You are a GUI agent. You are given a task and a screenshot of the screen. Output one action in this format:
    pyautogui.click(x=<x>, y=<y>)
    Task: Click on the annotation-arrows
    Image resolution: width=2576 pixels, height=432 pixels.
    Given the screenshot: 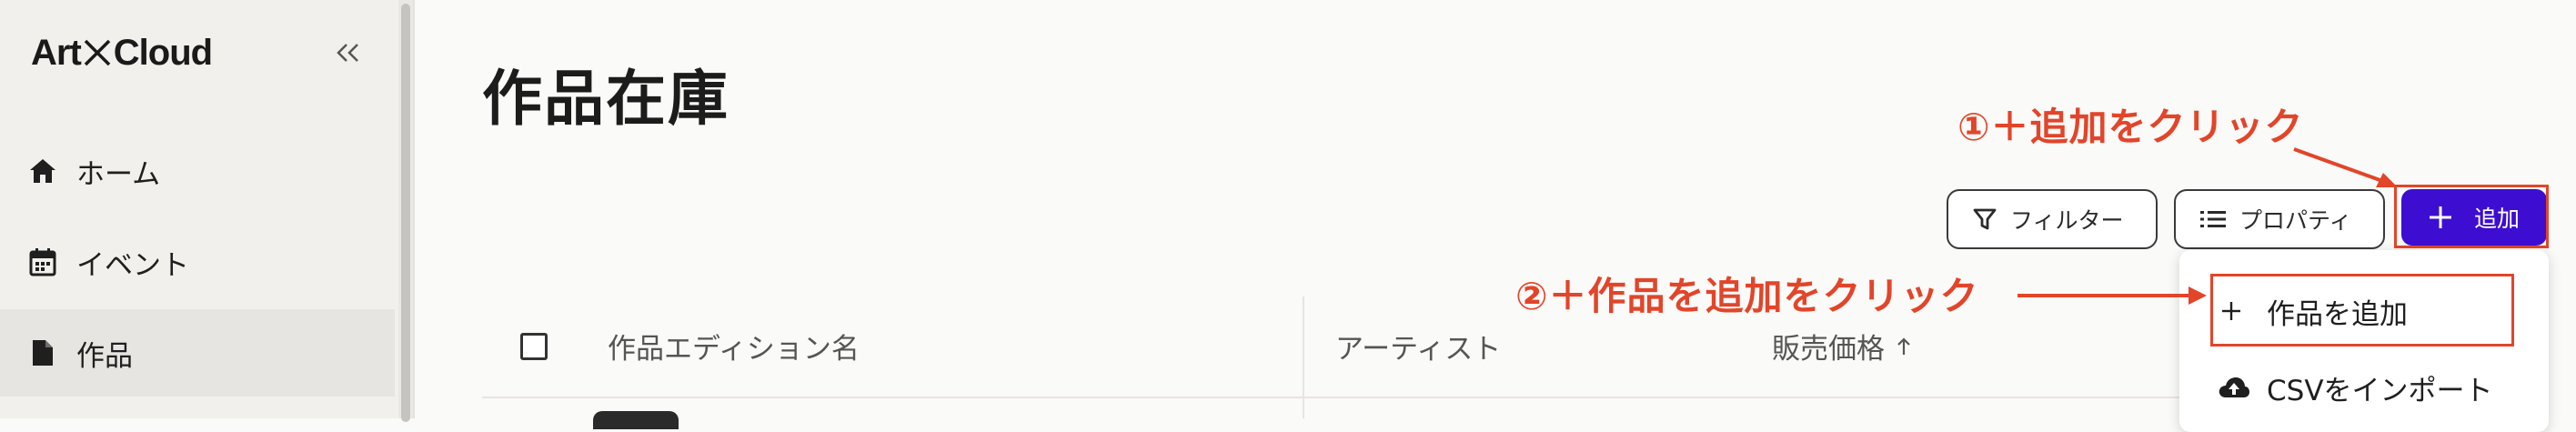 What is the action you would take?
    pyautogui.click(x=2208, y=226)
    